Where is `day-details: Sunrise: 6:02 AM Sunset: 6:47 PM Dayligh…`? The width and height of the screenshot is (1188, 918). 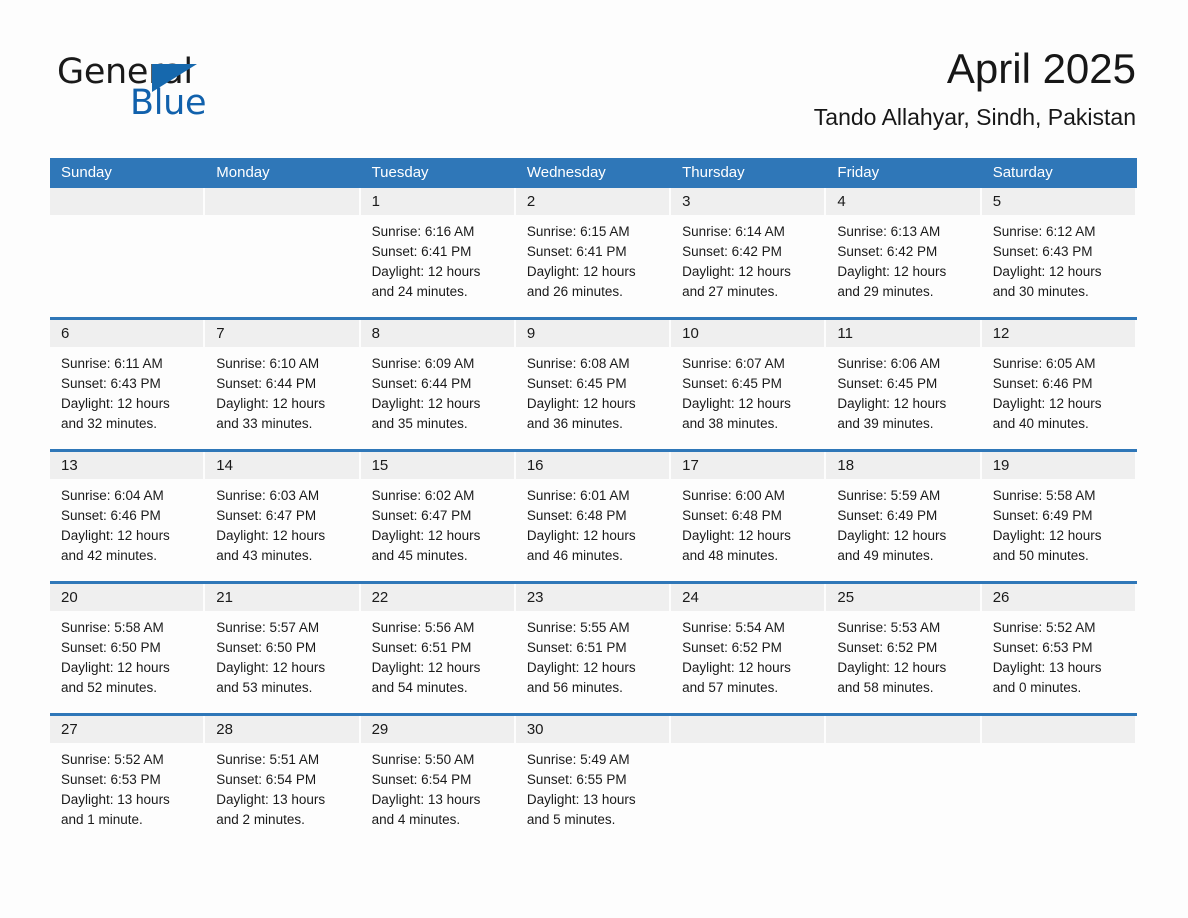 day-details: Sunrise: 6:02 AM Sunset: 6:47 PM Dayligh… is located at coordinates (437, 527).